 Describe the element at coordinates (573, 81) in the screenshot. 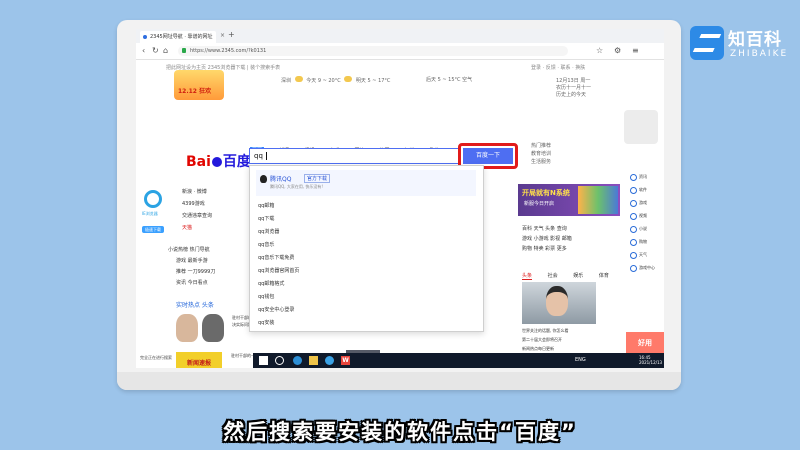

I see `date-text: 12月13日 周一` at that location.